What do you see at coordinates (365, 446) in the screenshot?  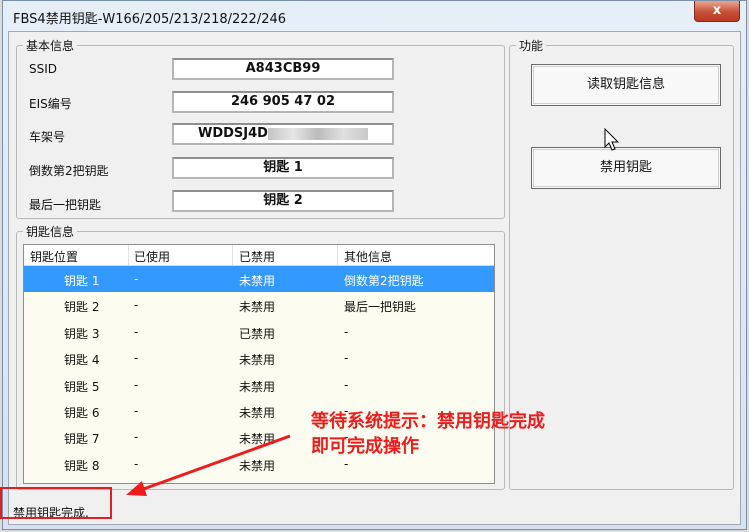 I see `annotation-line-2: 即可完成操作` at bounding box center [365, 446].